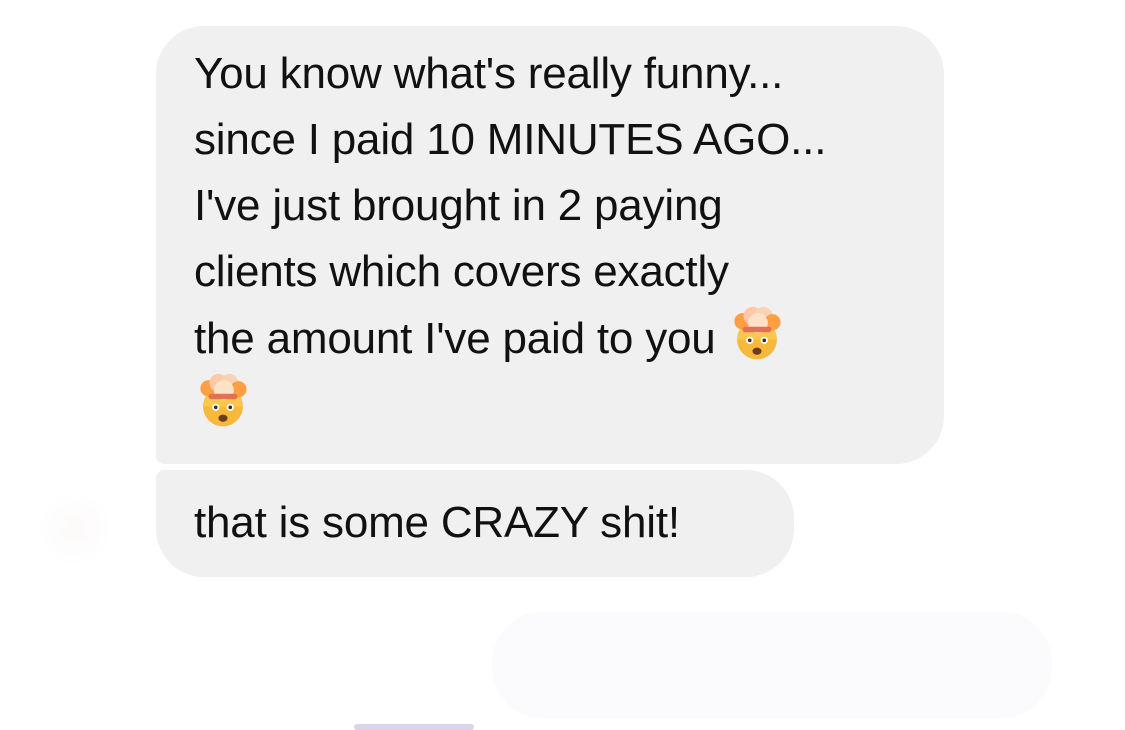 The width and height of the screenshot is (1125, 730). What do you see at coordinates (551, 405) in the screenshot?
I see `message-emoji-line` at bounding box center [551, 405].